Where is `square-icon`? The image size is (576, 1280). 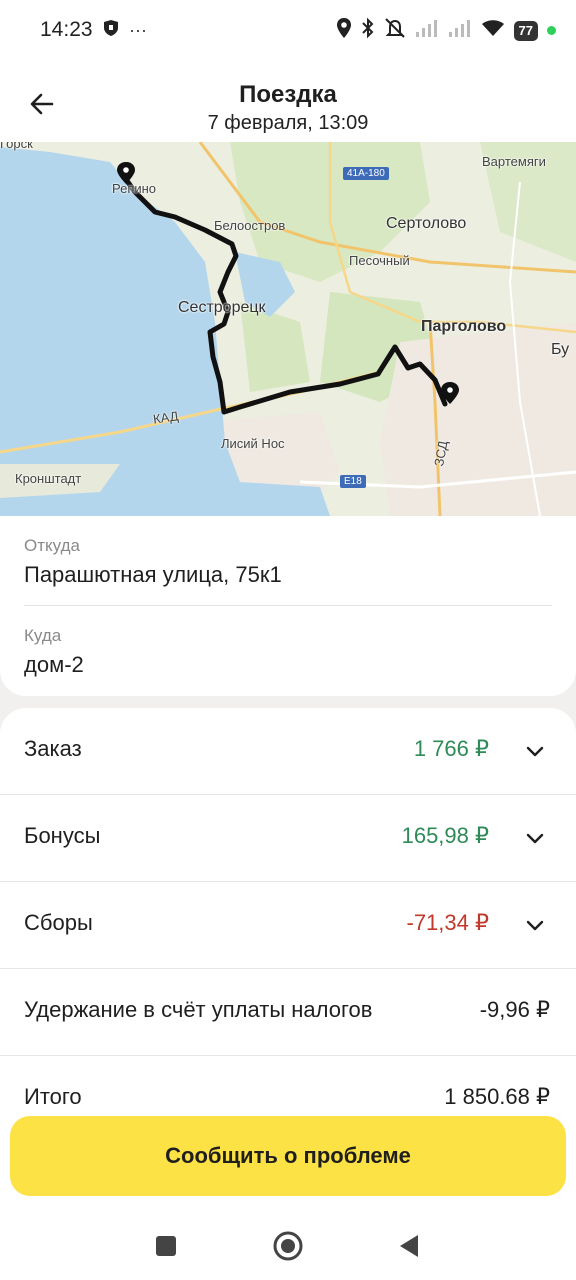 square-icon is located at coordinates (166, 1246).